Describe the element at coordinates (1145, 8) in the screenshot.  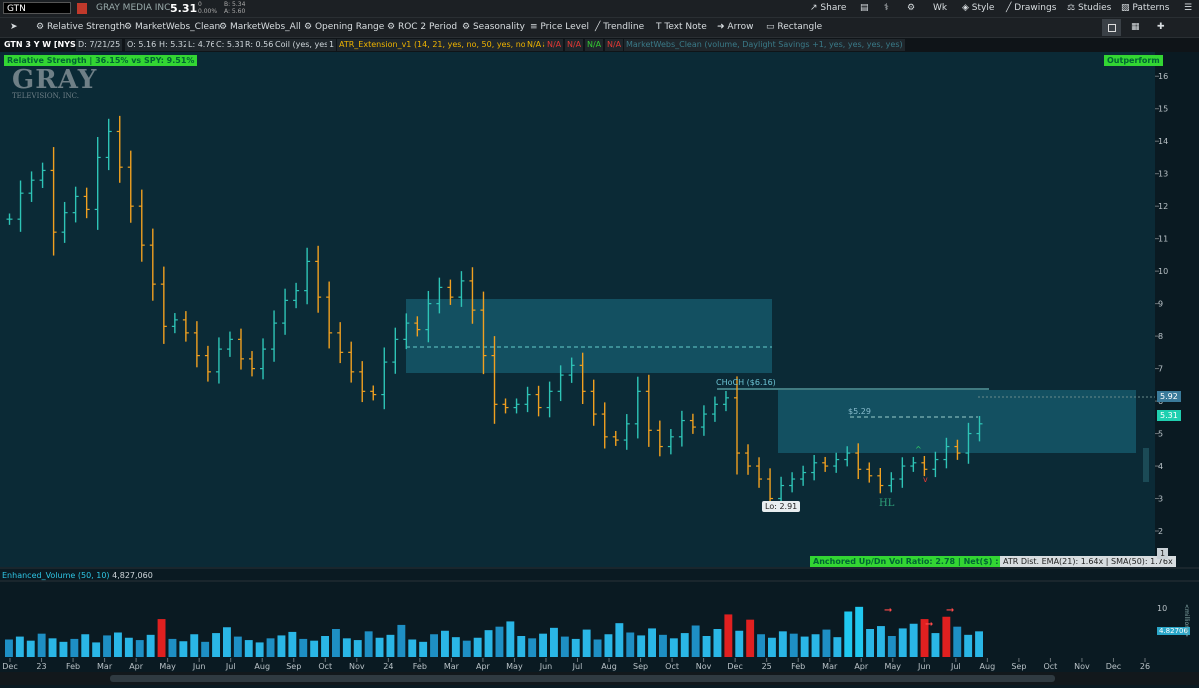
I see `patterns-button: ▧ Patterns` at that location.